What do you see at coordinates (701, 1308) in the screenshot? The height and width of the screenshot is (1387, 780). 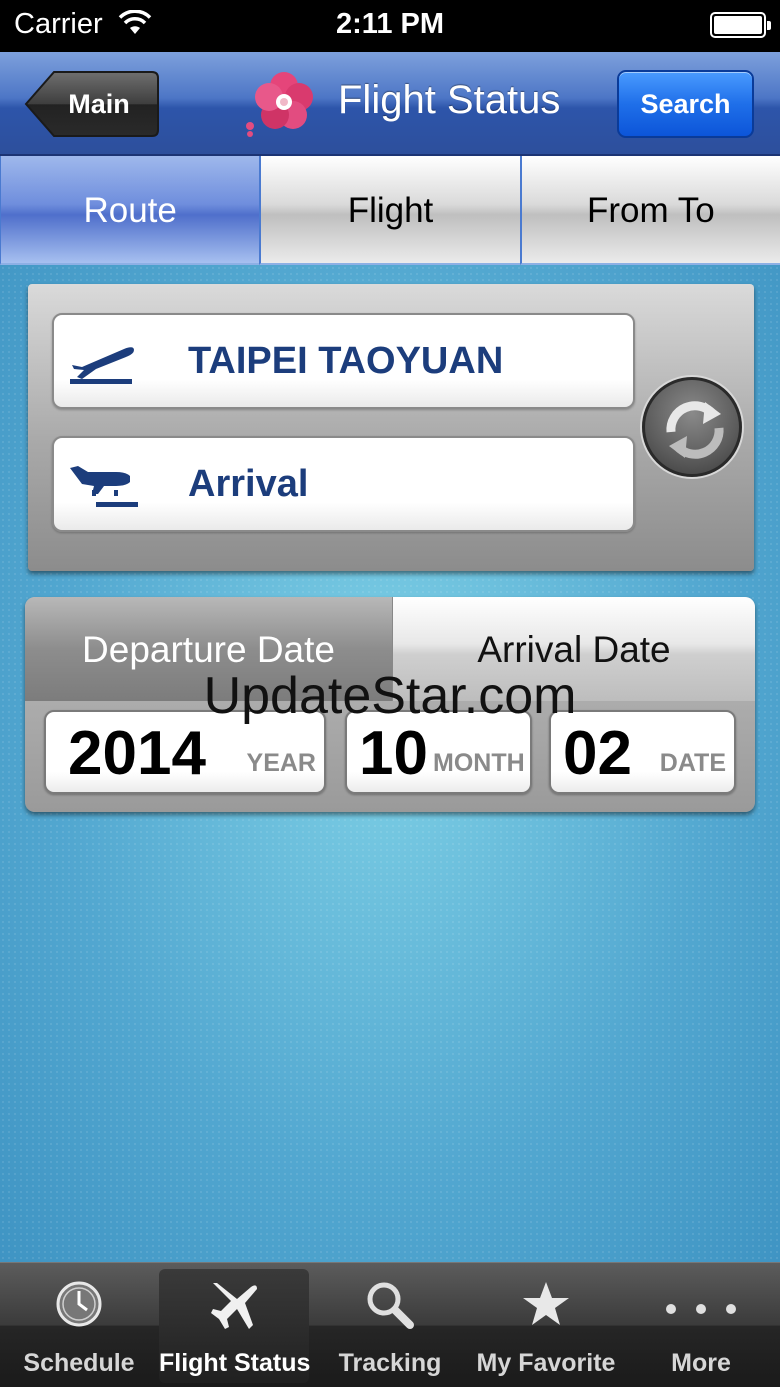 I see `more-icon` at bounding box center [701, 1308].